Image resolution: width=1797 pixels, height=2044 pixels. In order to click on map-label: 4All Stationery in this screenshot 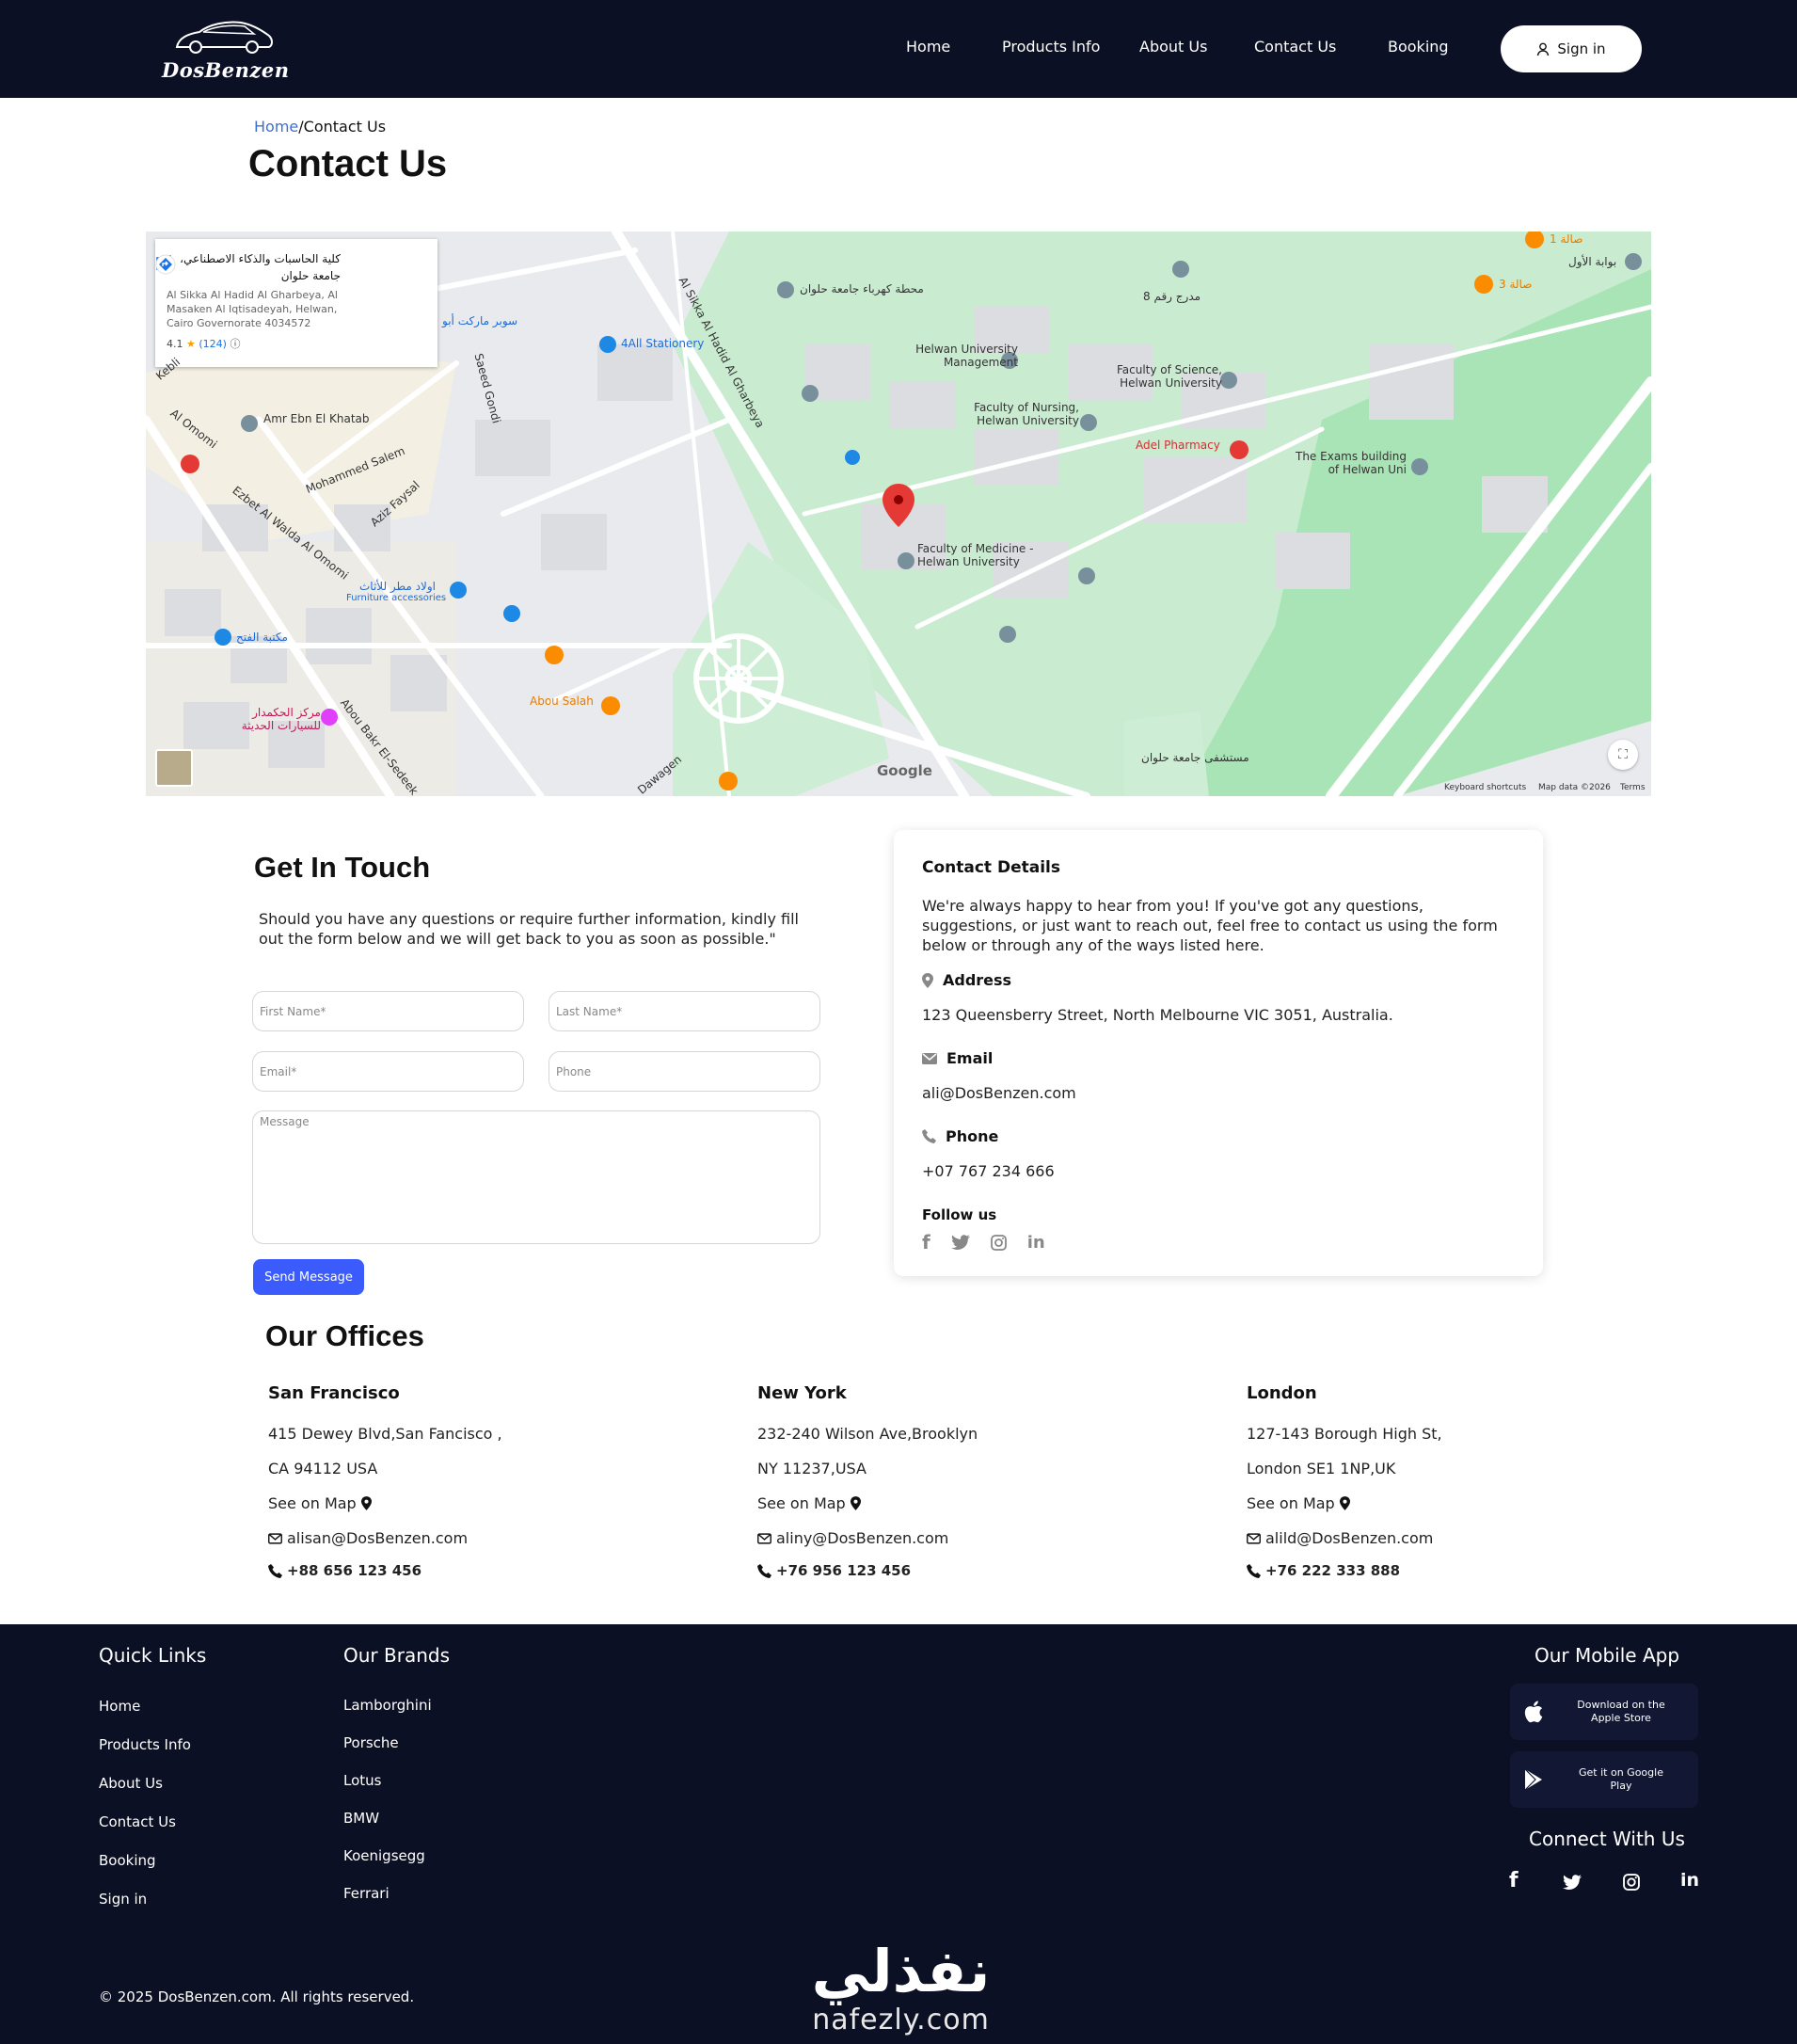, I will do `click(663, 343)`.